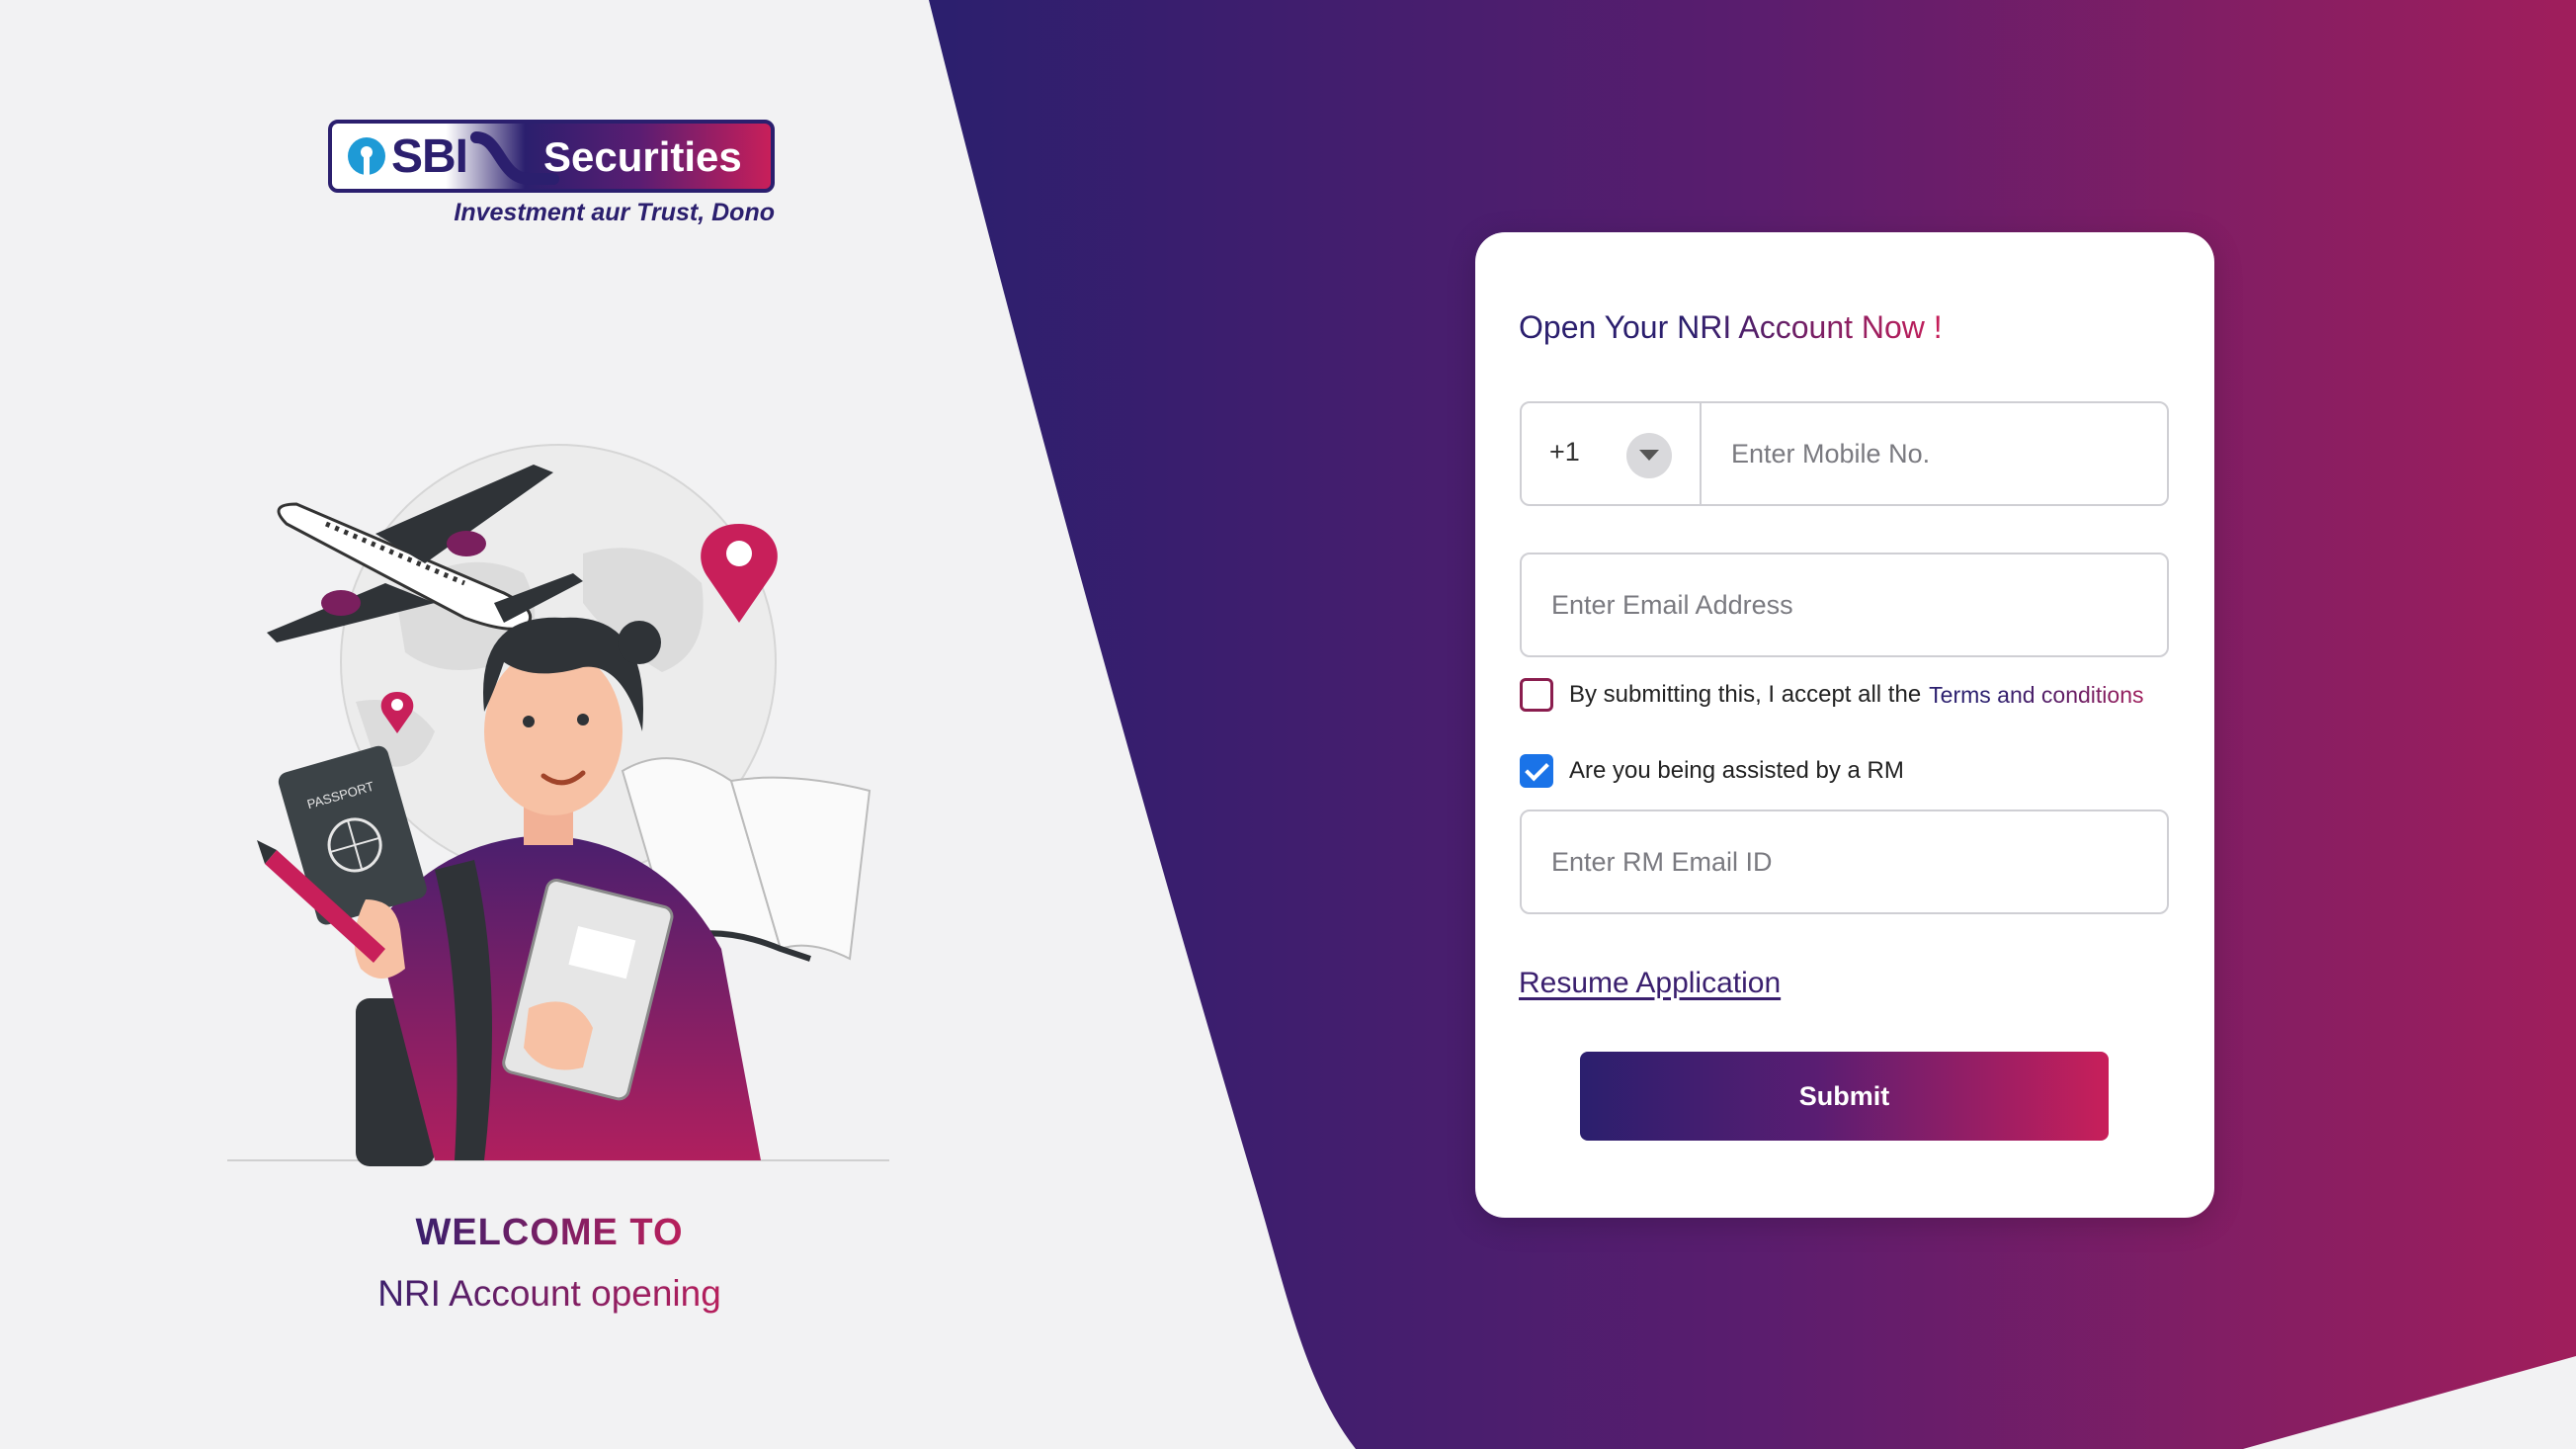 The image size is (2576, 1449). What do you see at coordinates (366, 157) in the screenshot?
I see `sbi-keyhole-icon` at bounding box center [366, 157].